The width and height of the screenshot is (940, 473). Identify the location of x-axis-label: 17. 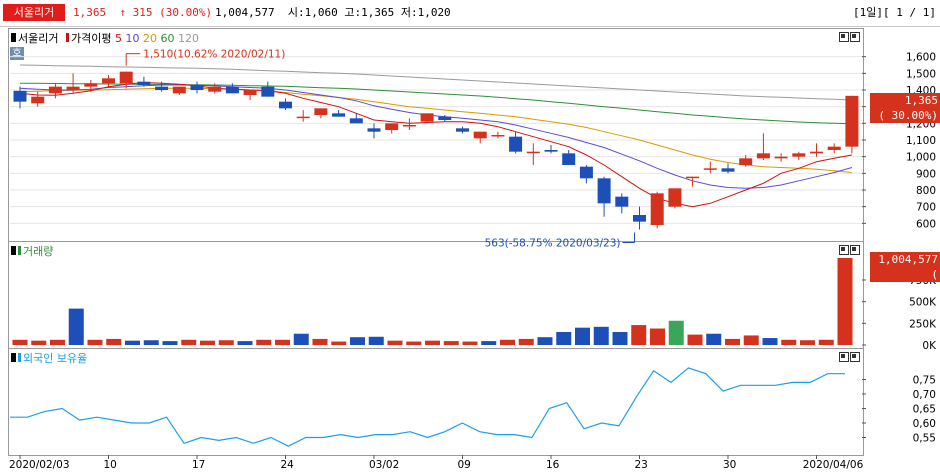
(198, 465).